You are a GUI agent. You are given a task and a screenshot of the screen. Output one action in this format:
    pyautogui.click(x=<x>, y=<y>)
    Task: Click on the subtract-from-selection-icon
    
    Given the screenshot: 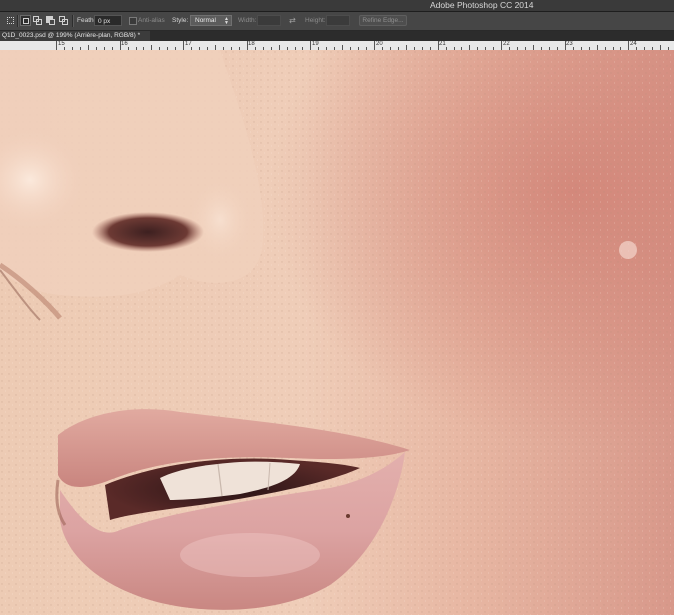 What is the action you would take?
    pyautogui.click(x=50, y=20)
    